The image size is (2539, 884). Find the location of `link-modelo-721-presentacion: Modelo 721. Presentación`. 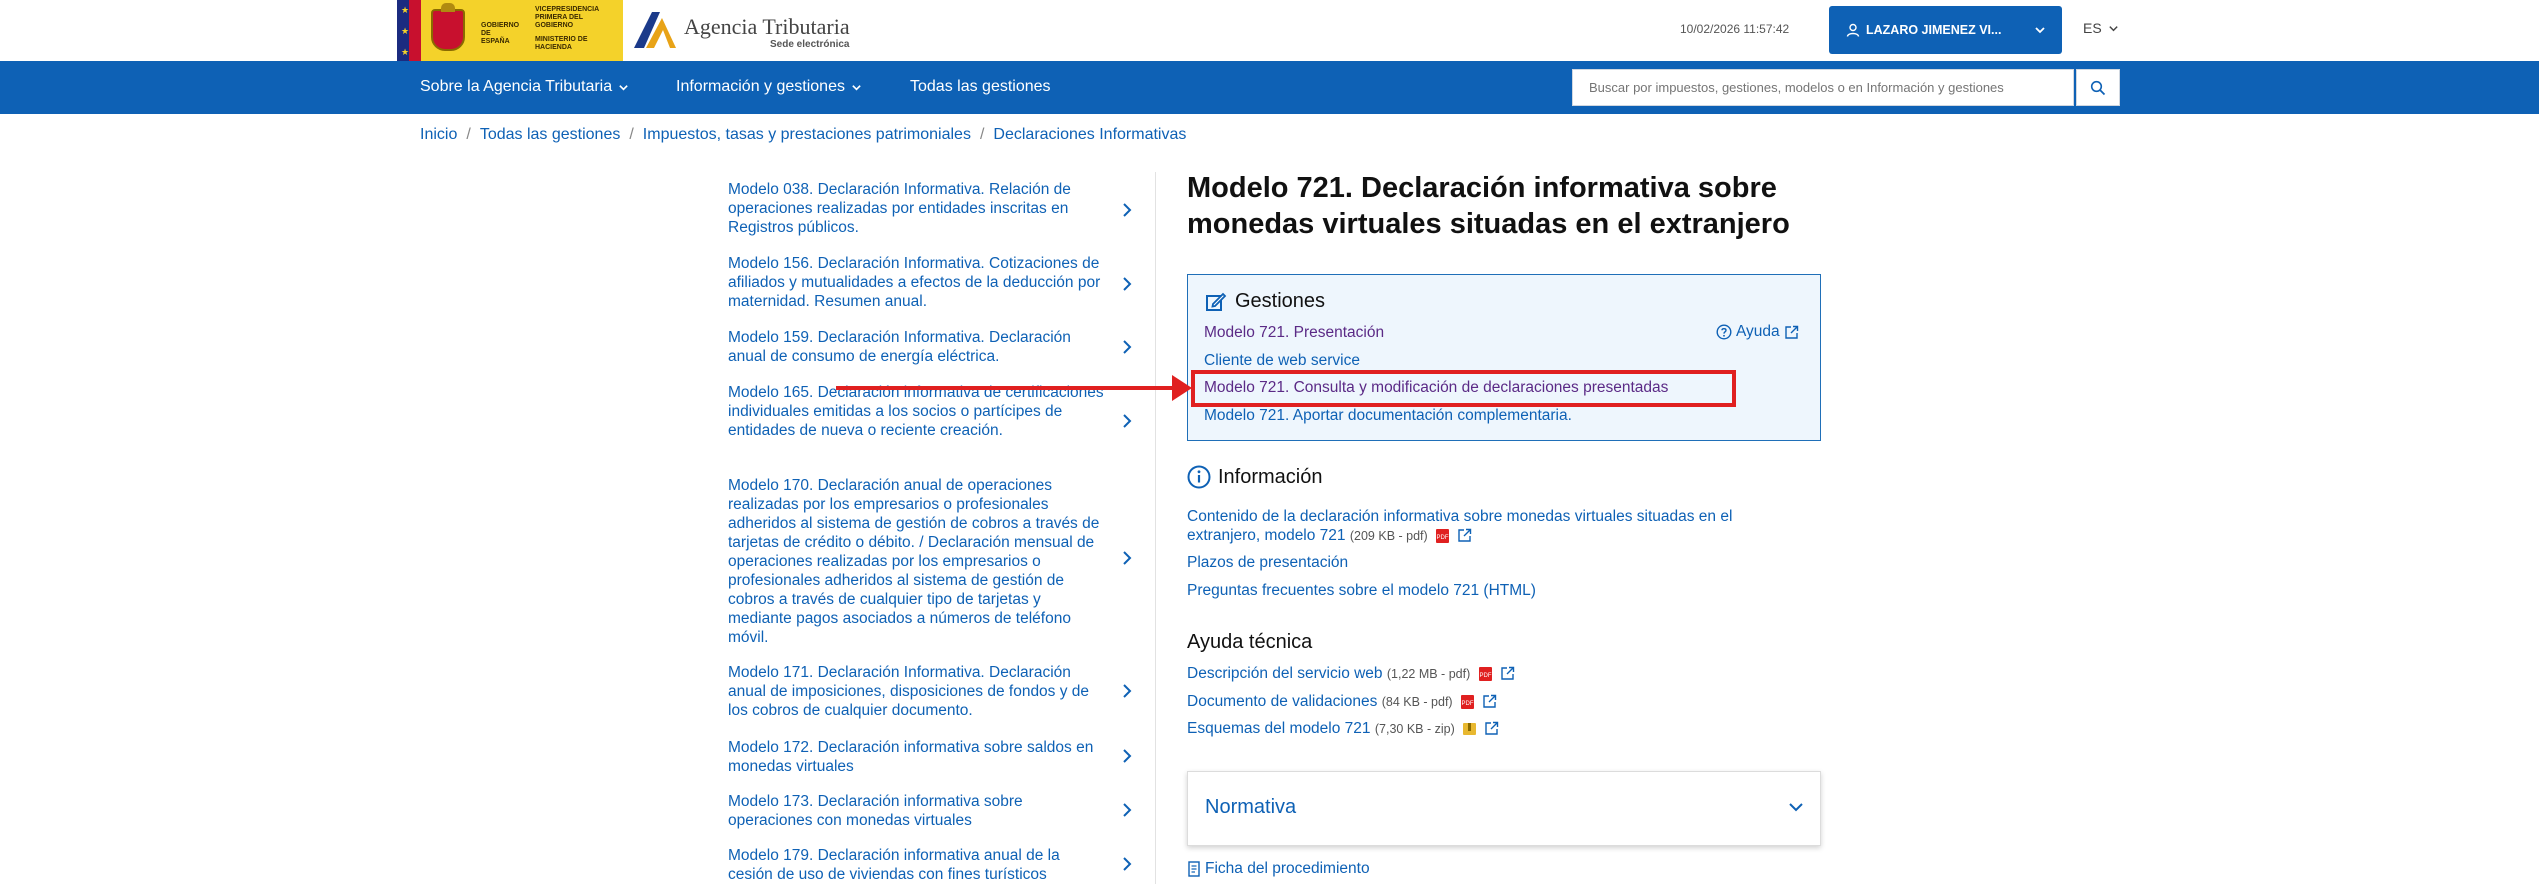

link-modelo-721-presentacion: Modelo 721. Presentación is located at coordinates (1294, 333).